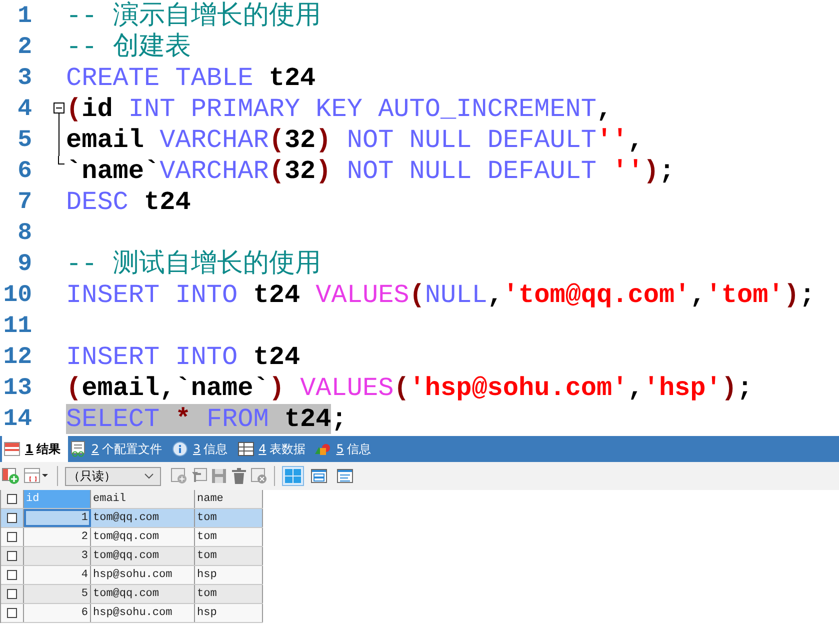 Image resolution: width=839 pixels, height=624 pixels. I want to click on table-cell: 6, so click(57, 613).